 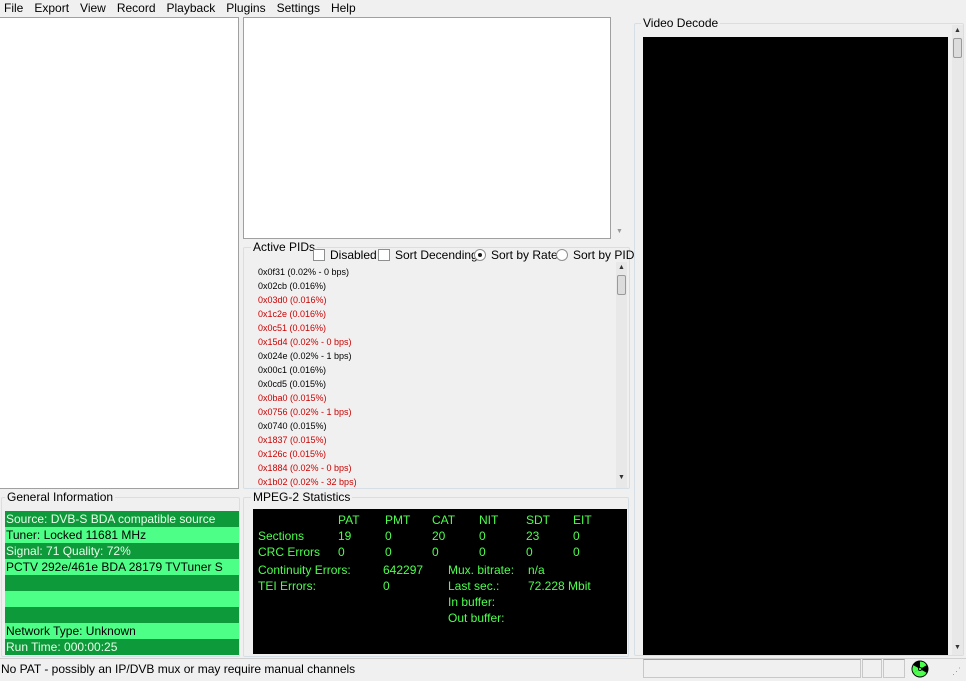 I want to click on sections-pat: 19, so click(x=345, y=536).